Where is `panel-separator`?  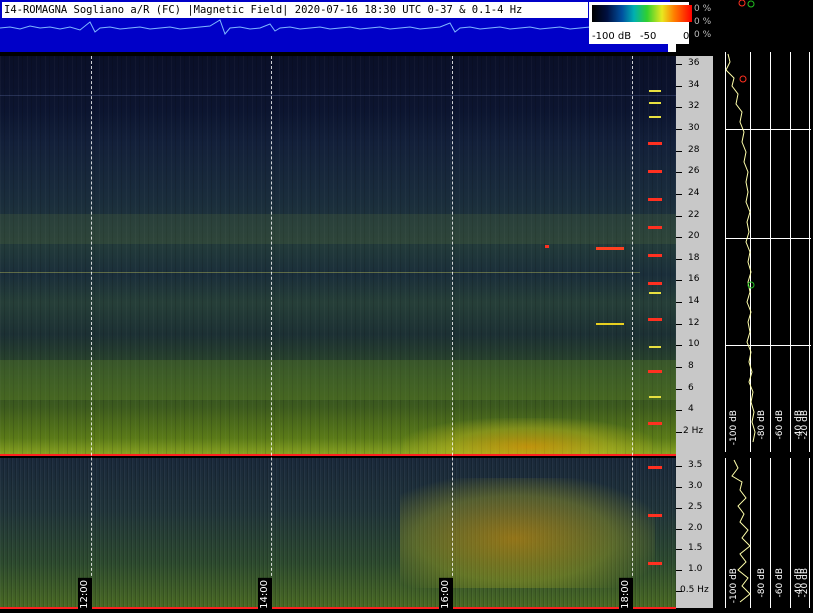 panel-separator is located at coordinates (338, 455).